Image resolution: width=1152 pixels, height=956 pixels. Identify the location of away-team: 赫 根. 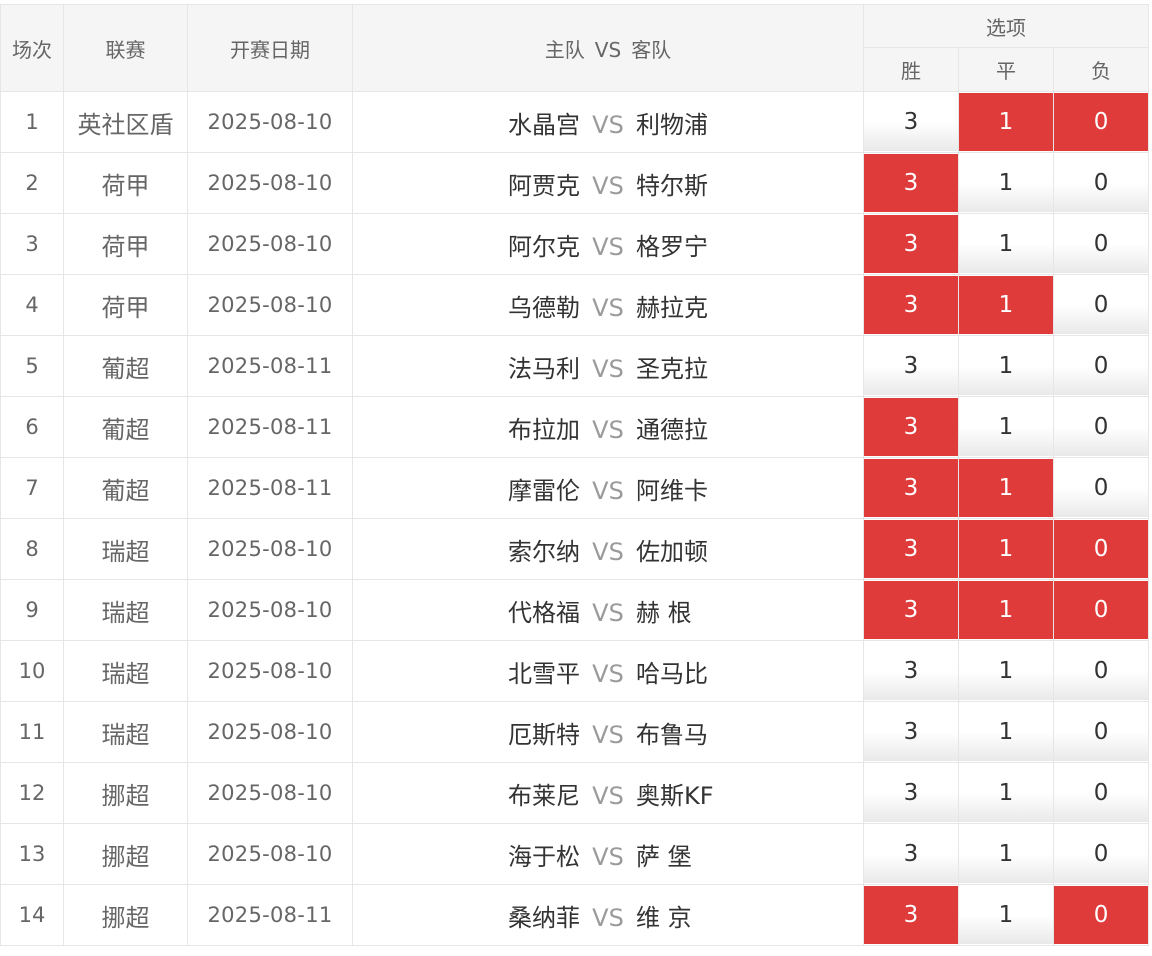
(664, 612).